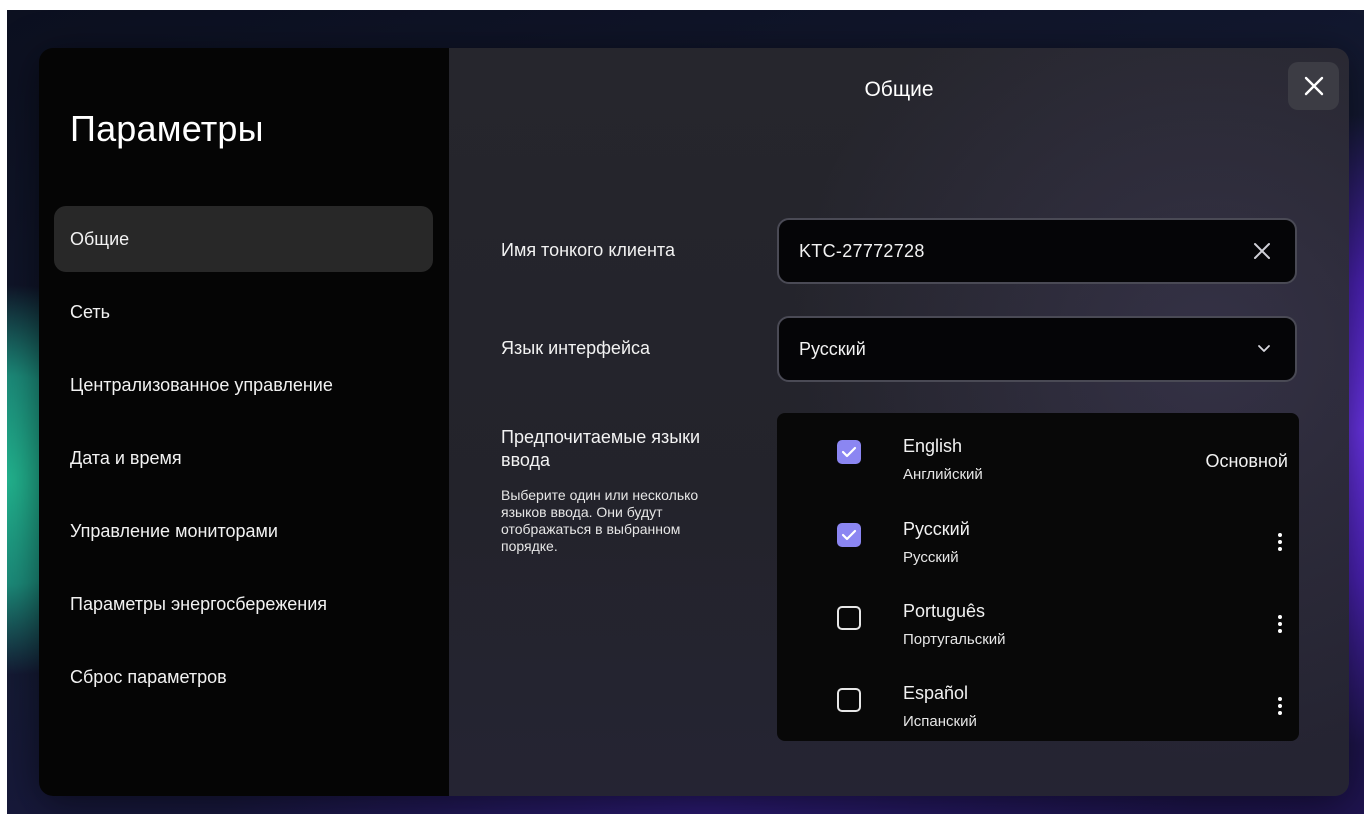 The width and height of the screenshot is (1364, 814). Describe the element at coordinates (940, 721) in the screenshot. I see `language-native-name: Испанский` at that location.